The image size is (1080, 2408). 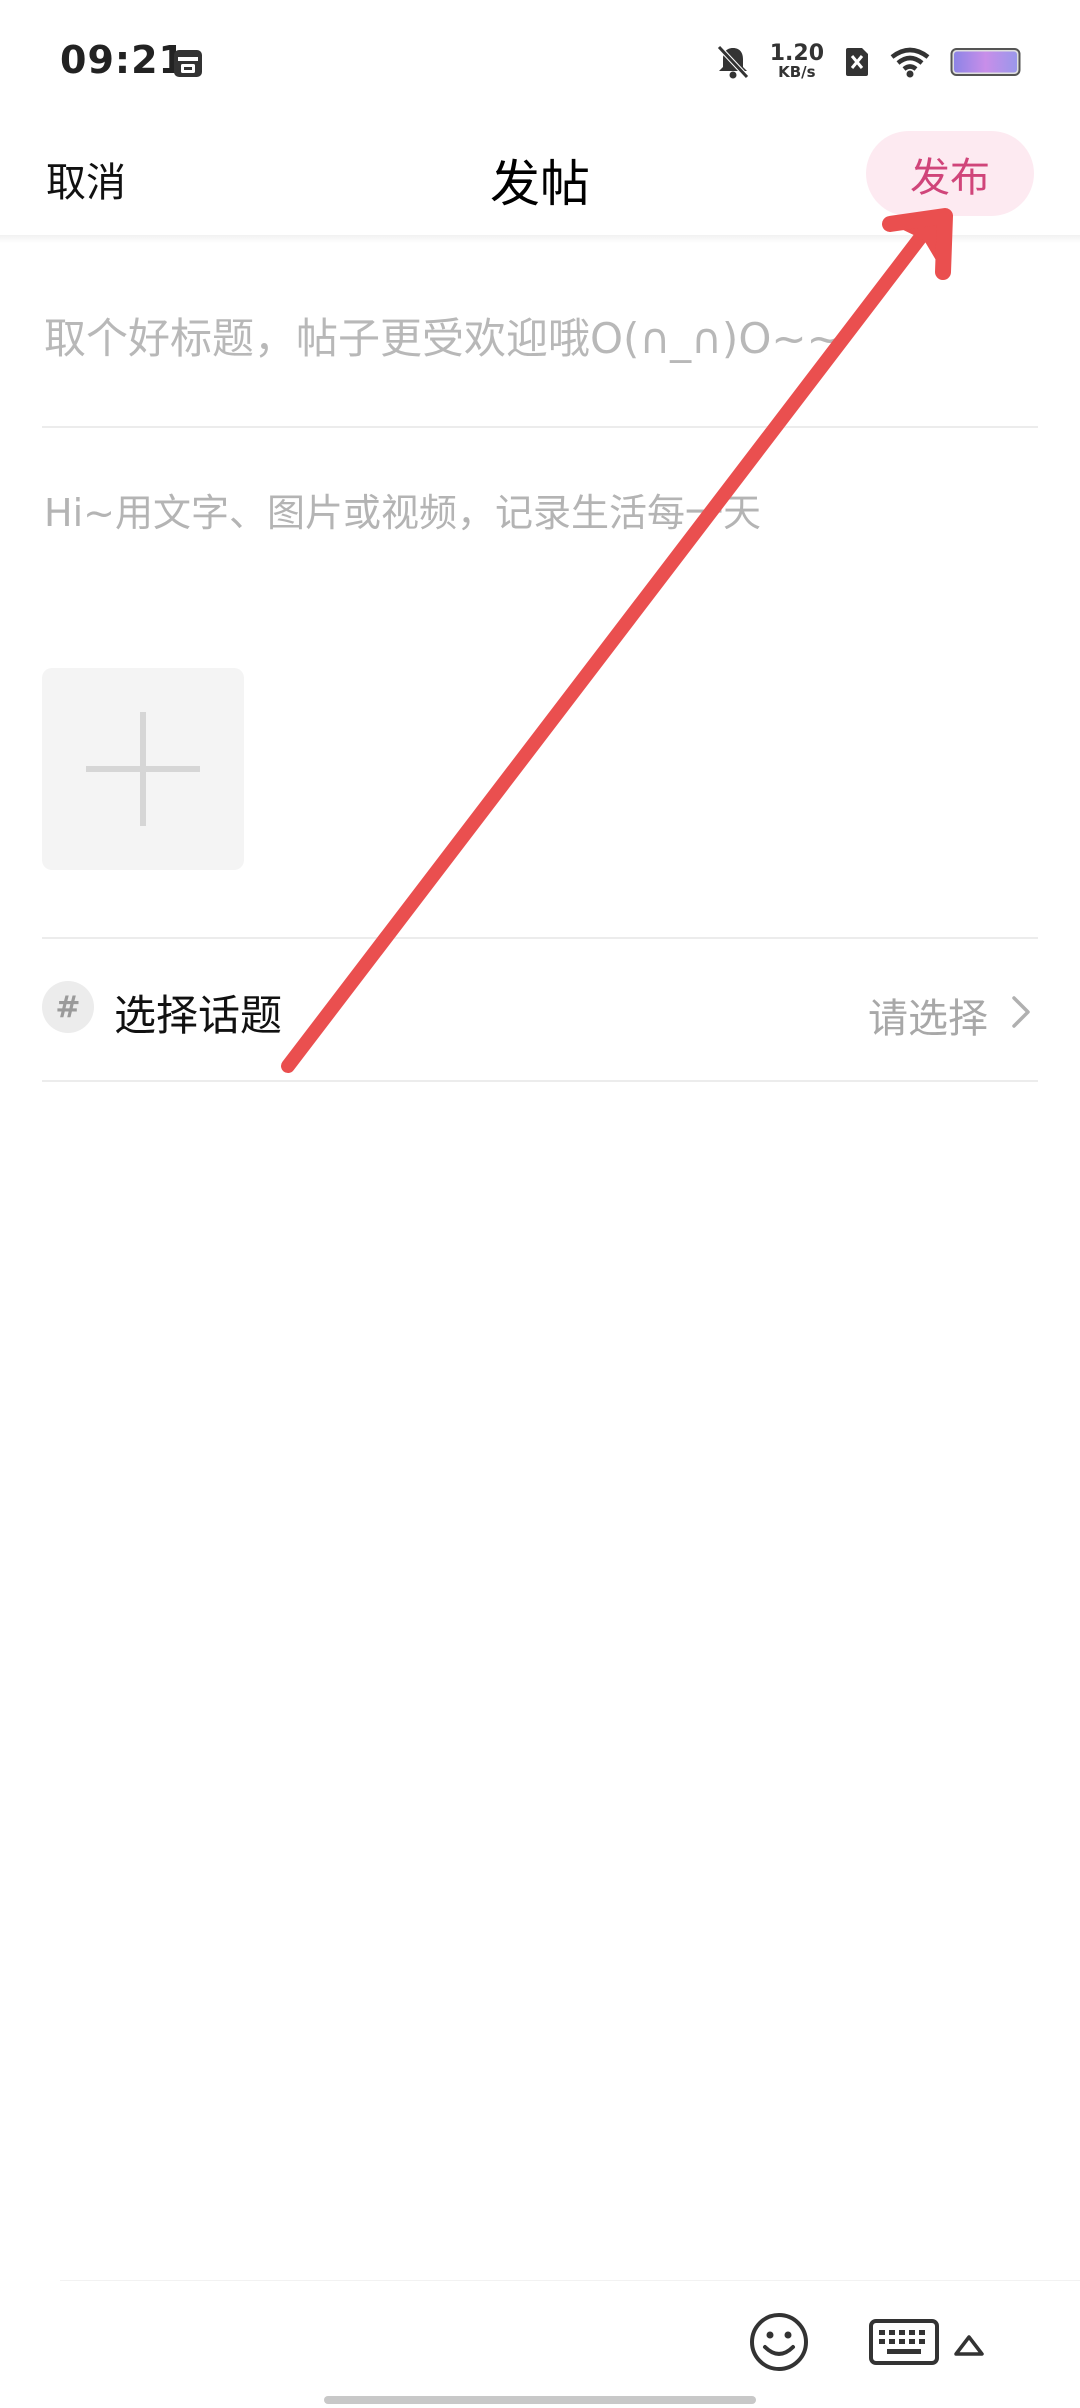 What do you see at coordinates (540, 2400) in the screenshot?
I see `home-indicator` at bounding box center [540, 2400].